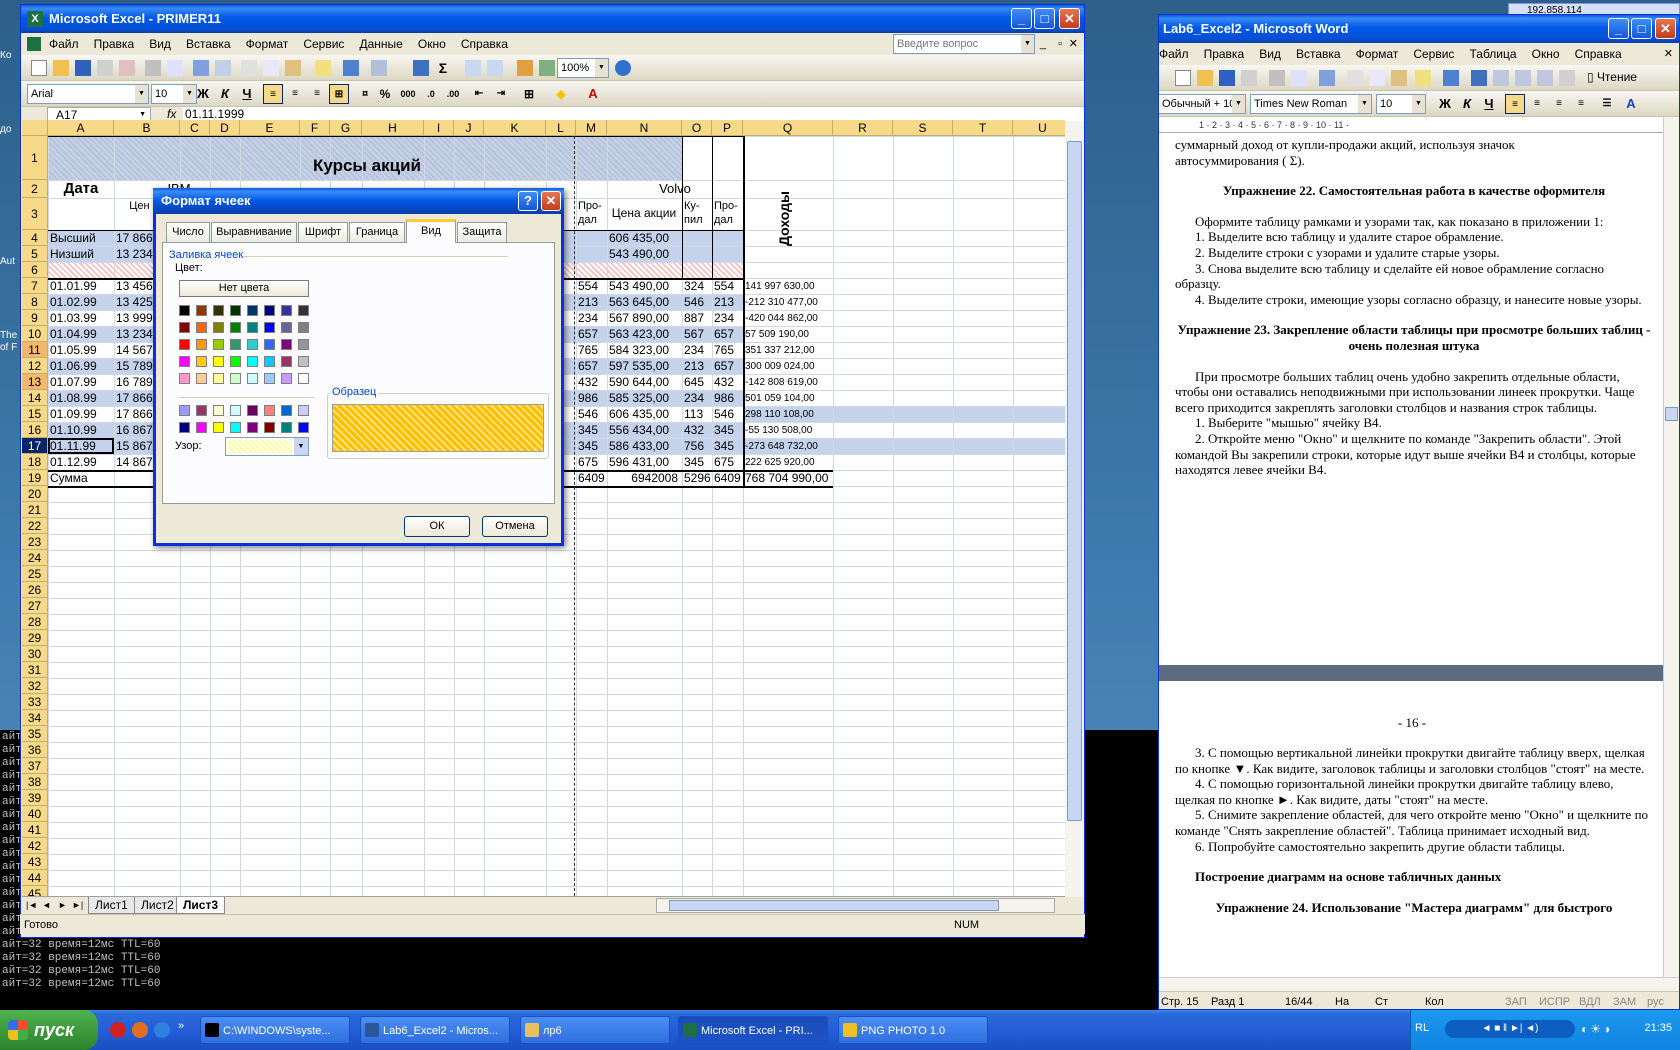 This screenshot has width=1680, height=1050. Describe the element at coordinates (35, 590) in the screenshot. I see `row-header: 26` at that location.